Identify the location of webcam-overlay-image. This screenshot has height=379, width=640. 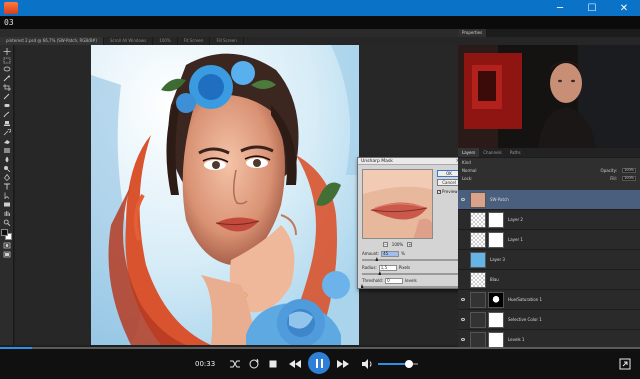
(549, 96).